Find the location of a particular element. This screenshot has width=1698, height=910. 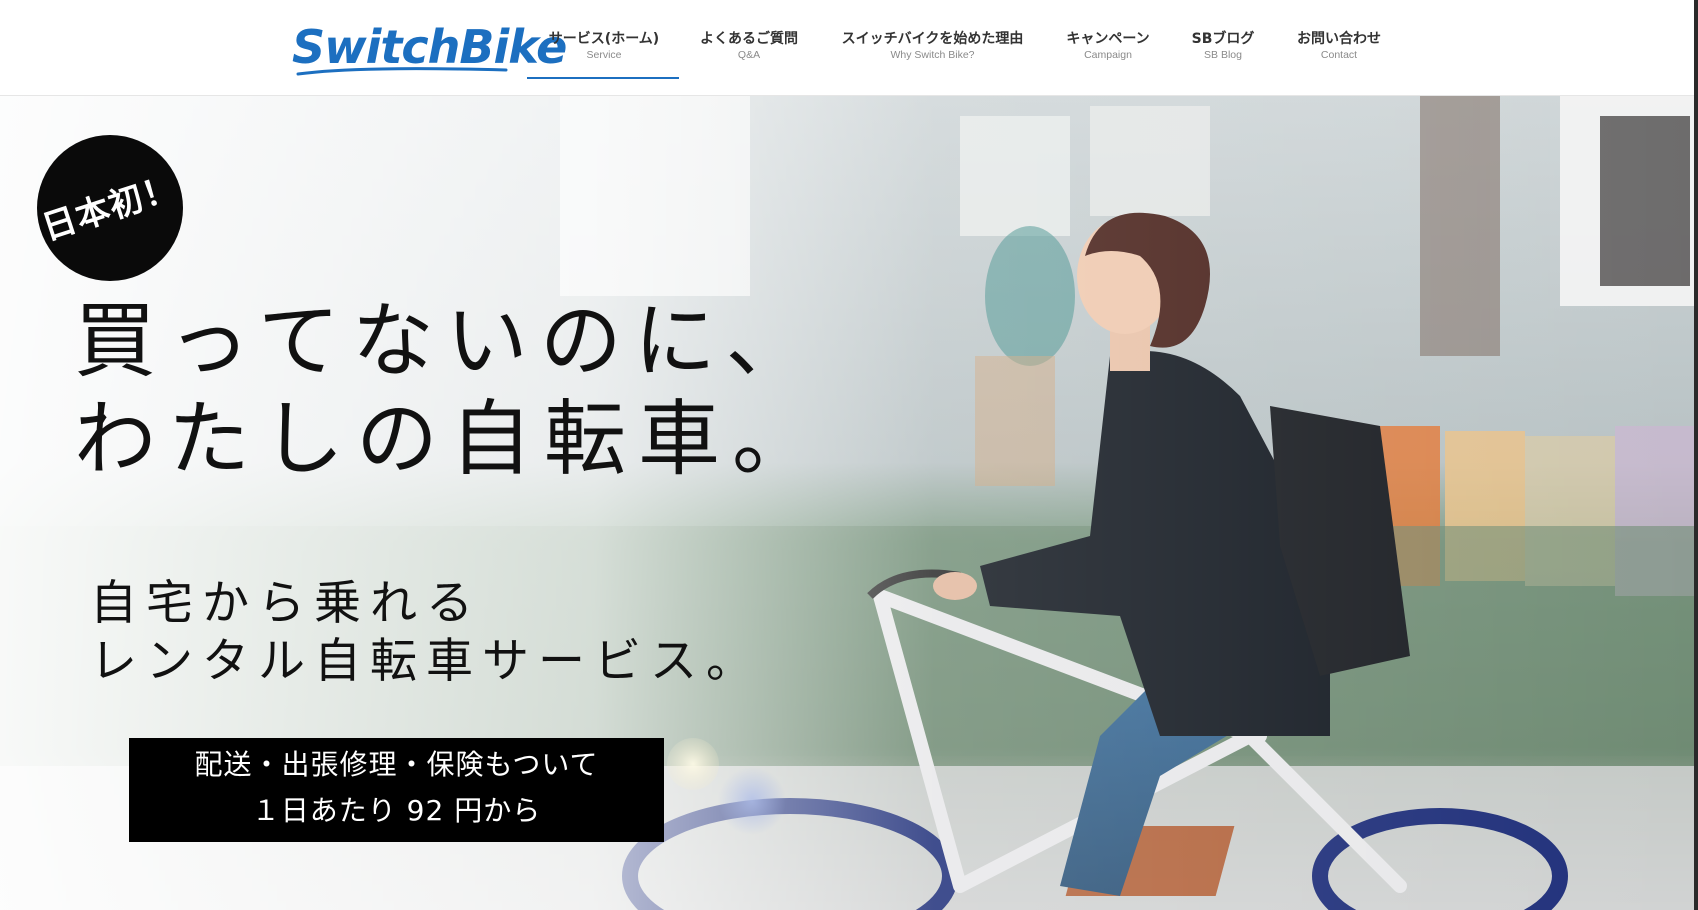

switchbike-logo: SwitchBike is located at coordinates (429, 45).